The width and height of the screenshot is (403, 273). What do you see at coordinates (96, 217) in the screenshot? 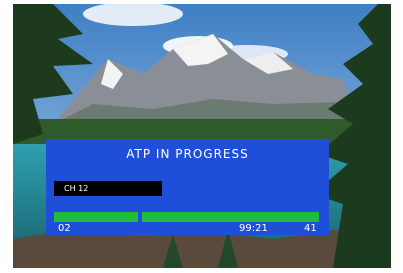
I see `progress-bar-left` at bounding box center [96, 217].